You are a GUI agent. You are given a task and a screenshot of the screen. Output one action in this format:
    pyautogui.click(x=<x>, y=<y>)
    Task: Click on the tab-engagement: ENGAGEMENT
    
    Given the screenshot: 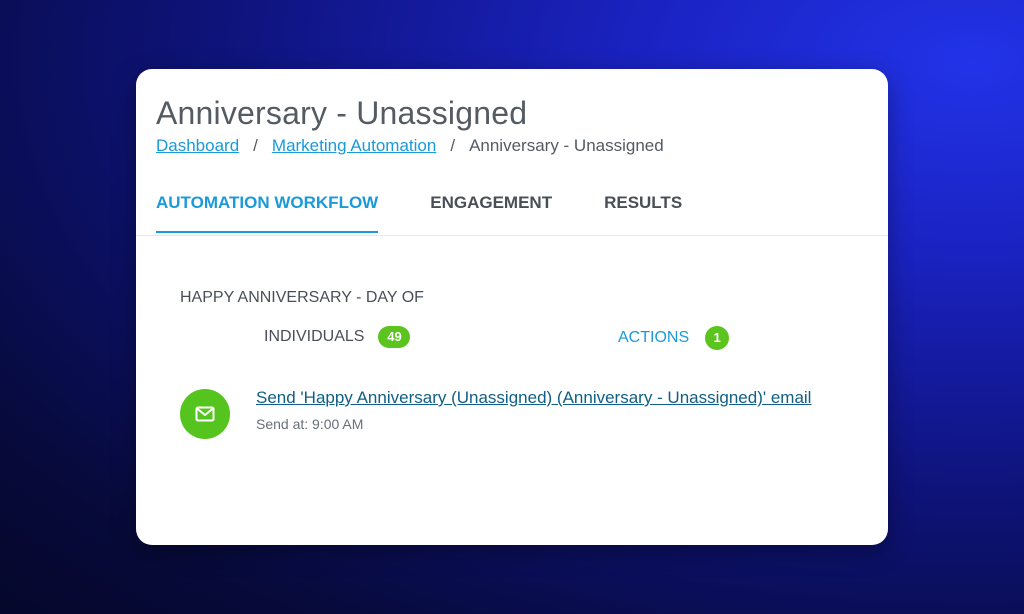 What is the action you would take?
    pyautogui.click(x=491, y=212)
    